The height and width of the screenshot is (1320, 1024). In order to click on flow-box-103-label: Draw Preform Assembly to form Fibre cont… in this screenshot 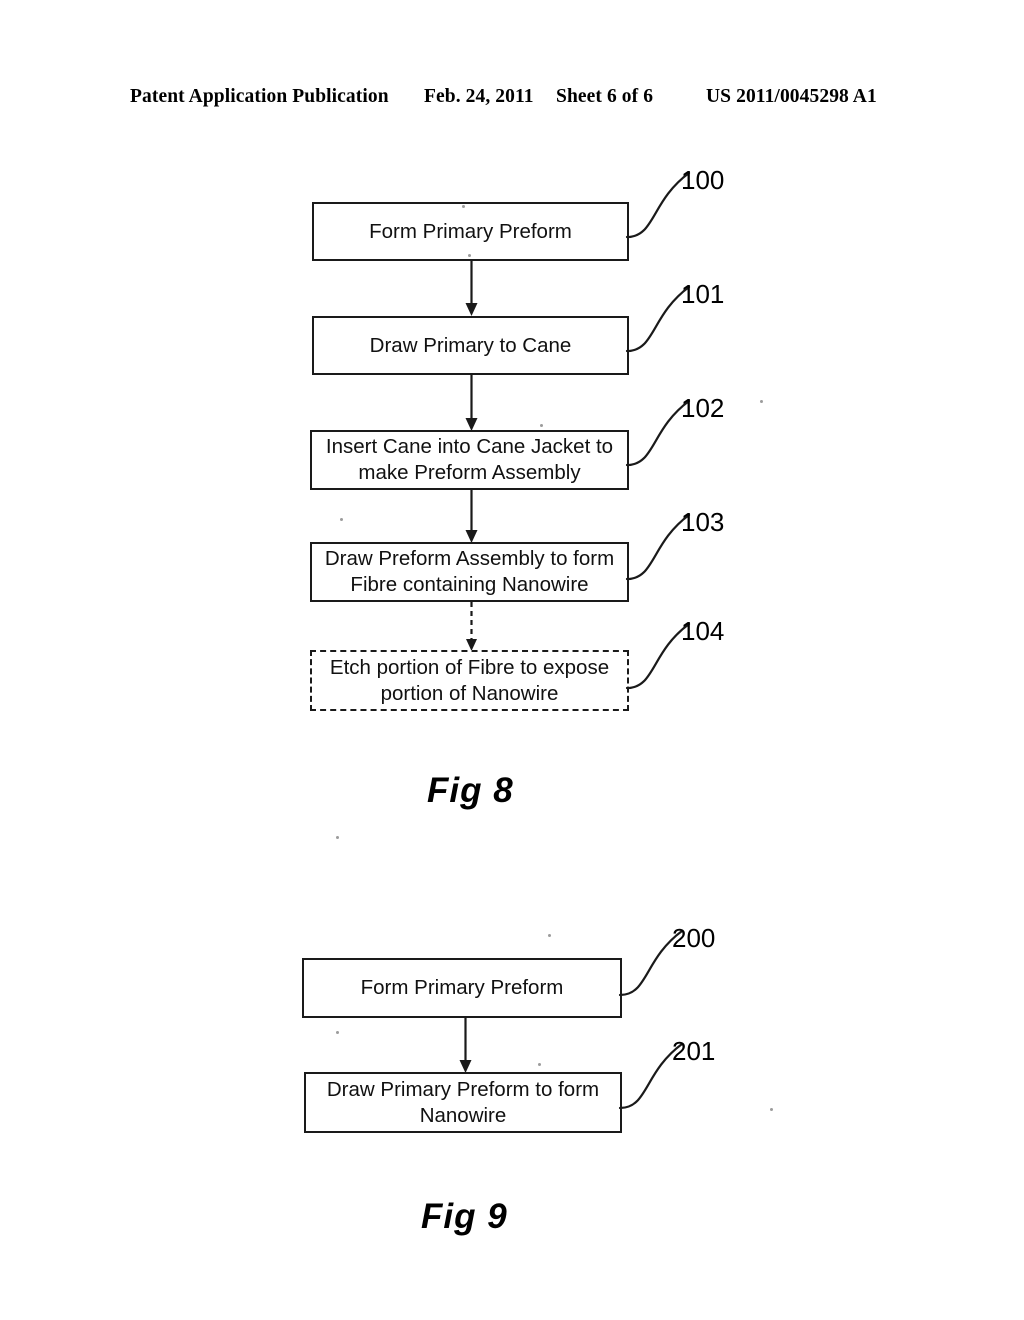, I will do `click(469, 572)`.